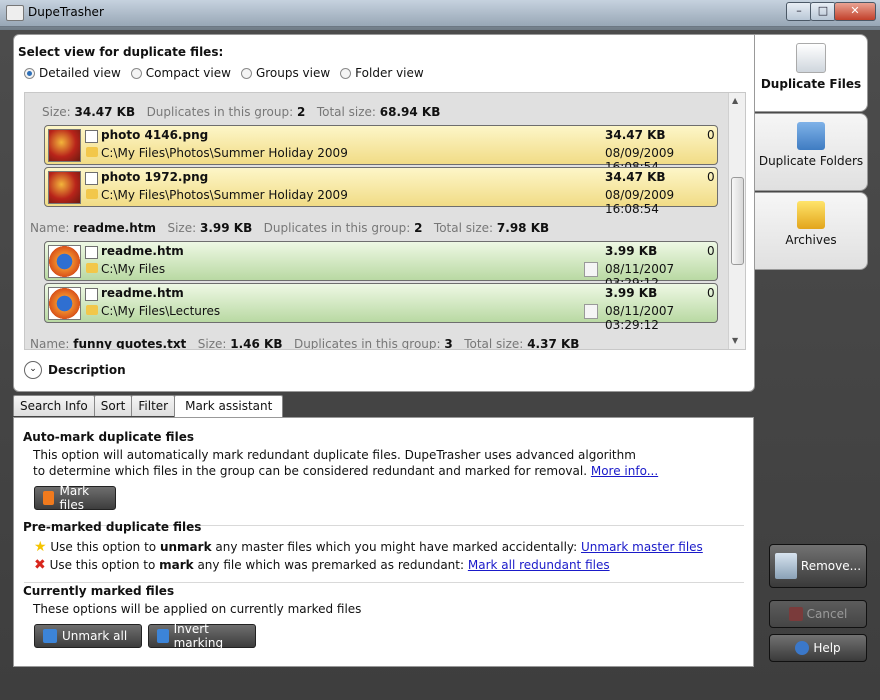  I want to click on tab-bar: Search Info Sort Filter Mark assistant, so click(148, 406).